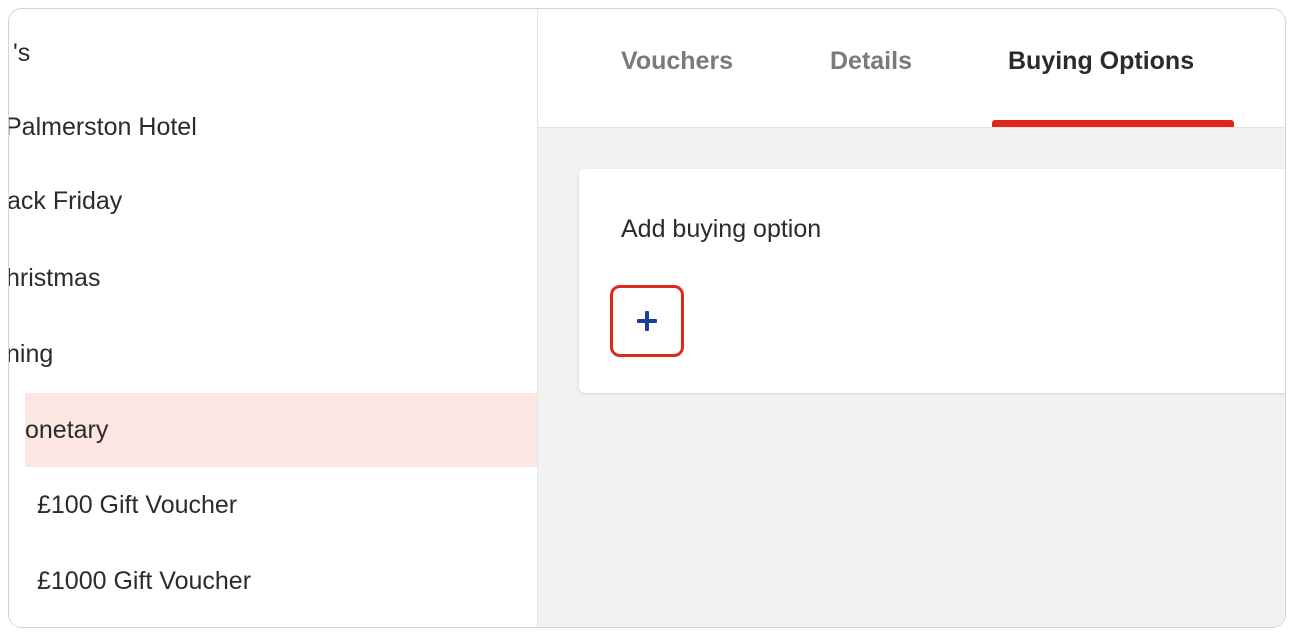 The height and width of the screenshot is (634, 1294). I want to click on sidebar-item-label: 's, so click(22, 52).